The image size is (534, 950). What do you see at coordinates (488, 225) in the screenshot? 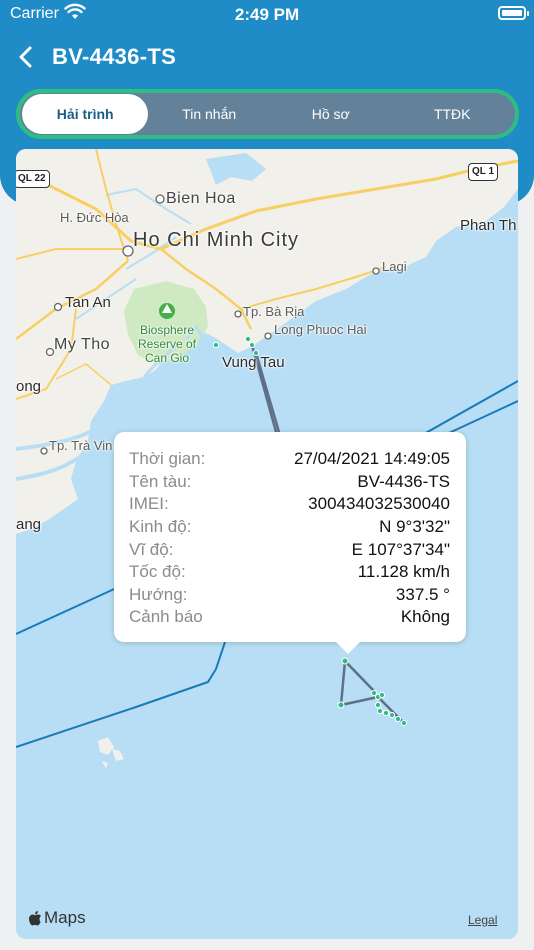
I see `place-phan-thiet: Phan Th` at bounding box center [488, 225].